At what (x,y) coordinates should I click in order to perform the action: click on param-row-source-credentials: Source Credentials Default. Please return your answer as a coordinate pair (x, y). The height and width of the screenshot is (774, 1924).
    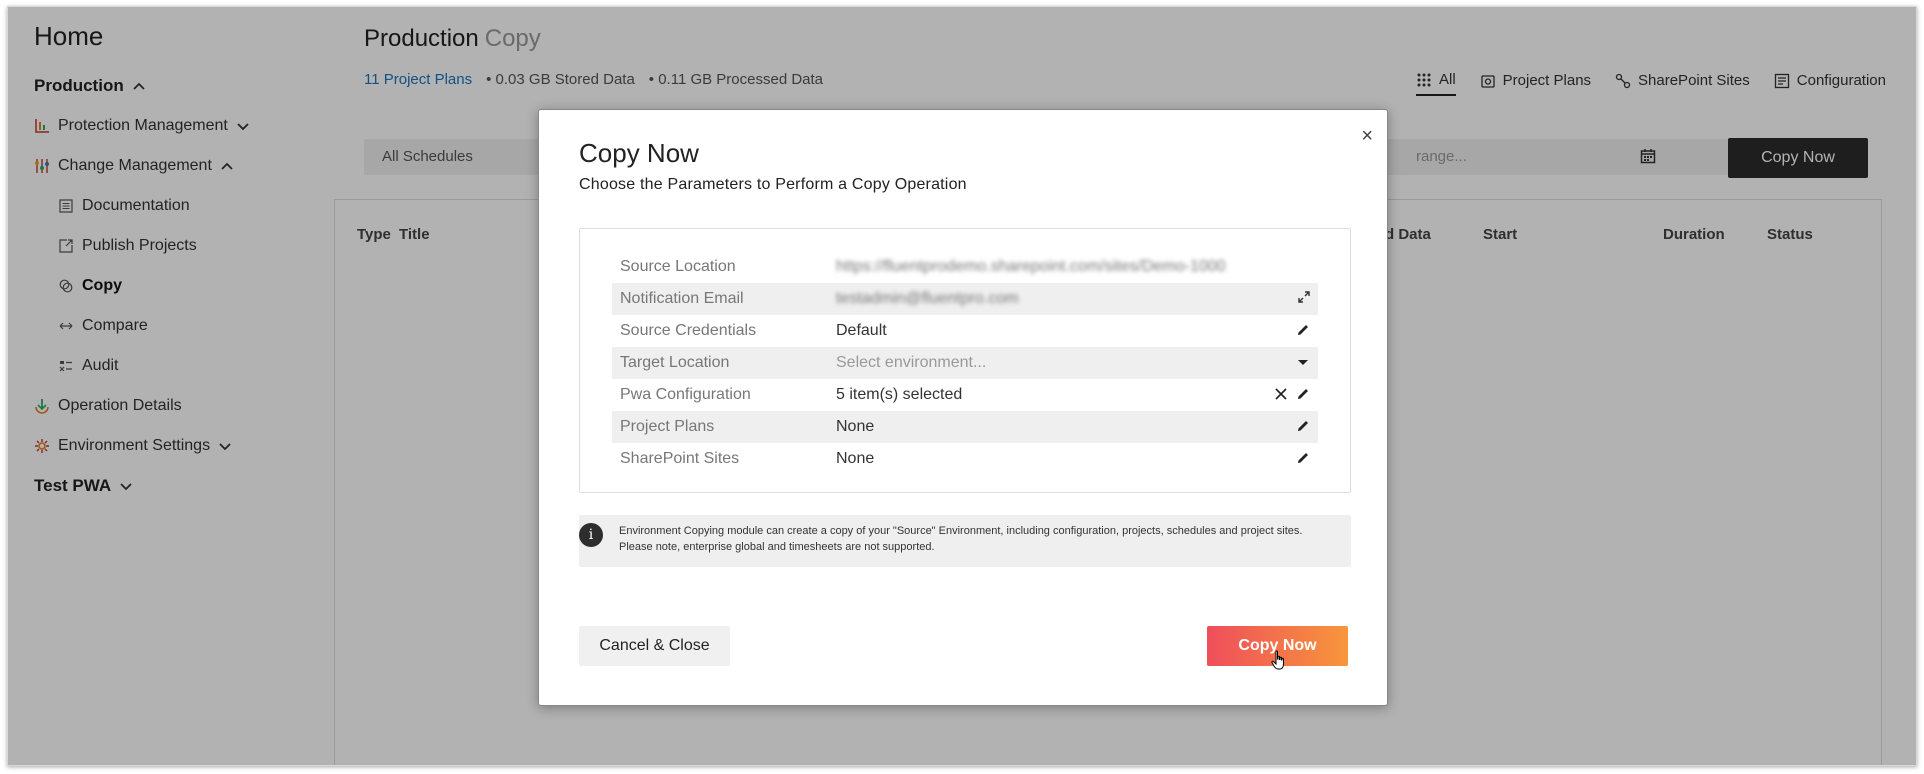
    Looking at the image, I should click on (965, 331).